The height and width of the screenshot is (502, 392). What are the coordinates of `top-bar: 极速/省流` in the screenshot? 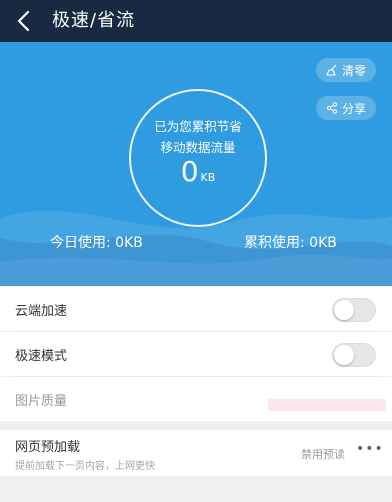 It's located at (196, 21).